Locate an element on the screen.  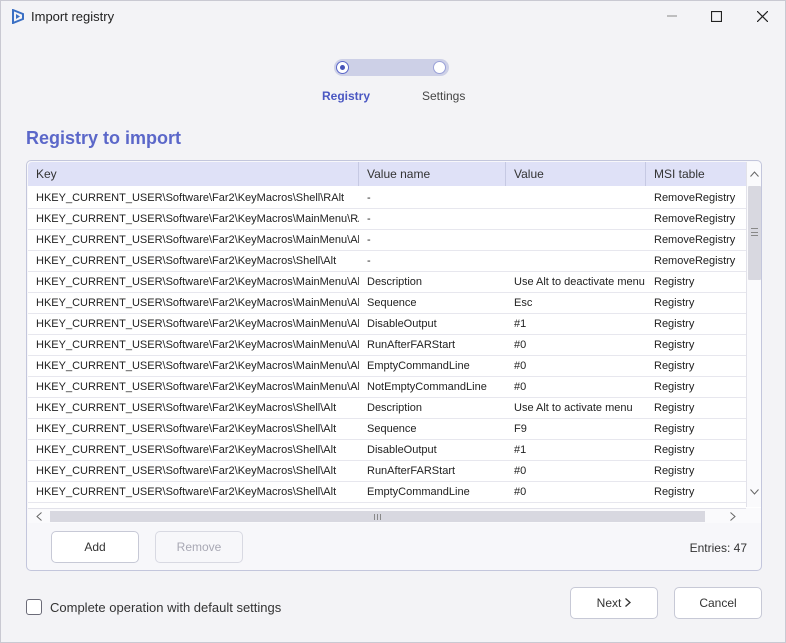
maximize-icon is located at coordinates (716, 16).